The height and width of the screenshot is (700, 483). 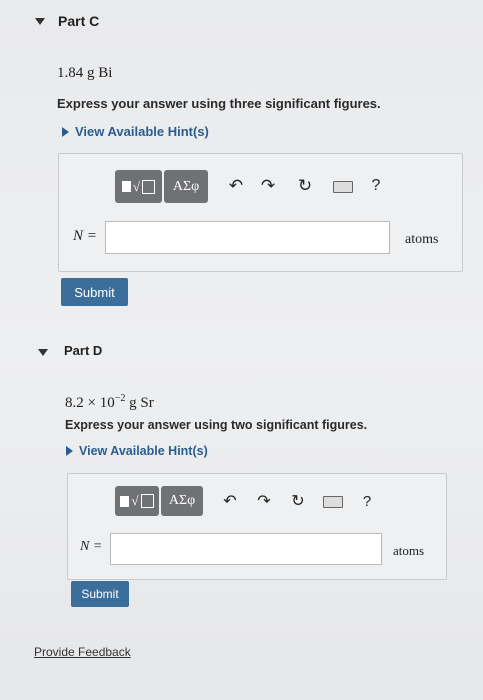 What do you see at coordinates (90, 403) in the screenshot?
I see `part-d-question-mantissa: 8.2 × 10` at bounding box center [90, 403].